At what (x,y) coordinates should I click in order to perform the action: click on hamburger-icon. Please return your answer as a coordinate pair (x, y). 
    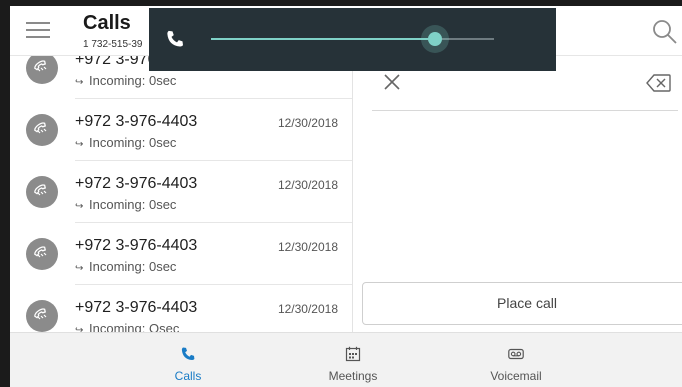
    Looking at the image, I should click on (38, 30).